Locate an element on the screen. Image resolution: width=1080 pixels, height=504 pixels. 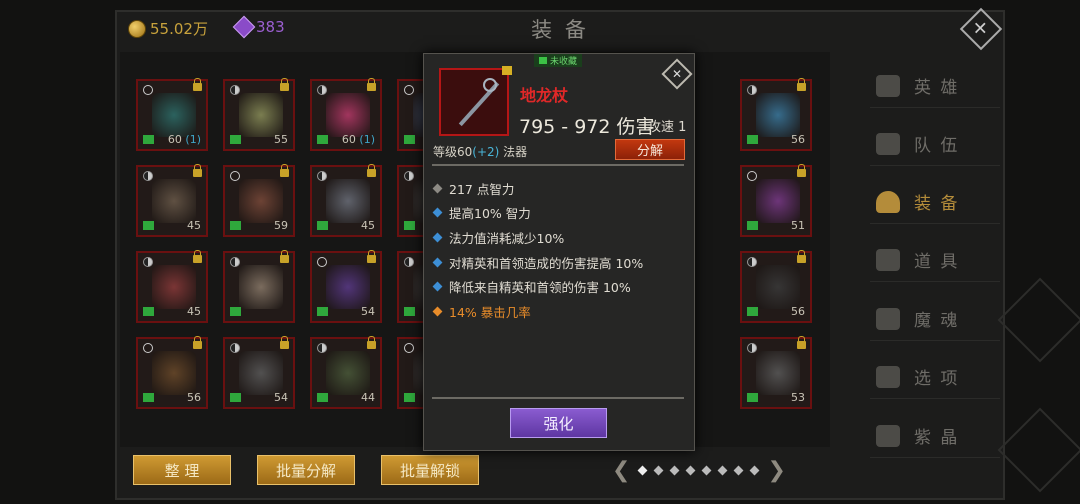
page-indicator: ❮ ❯ is located at coordinates (699, 470).